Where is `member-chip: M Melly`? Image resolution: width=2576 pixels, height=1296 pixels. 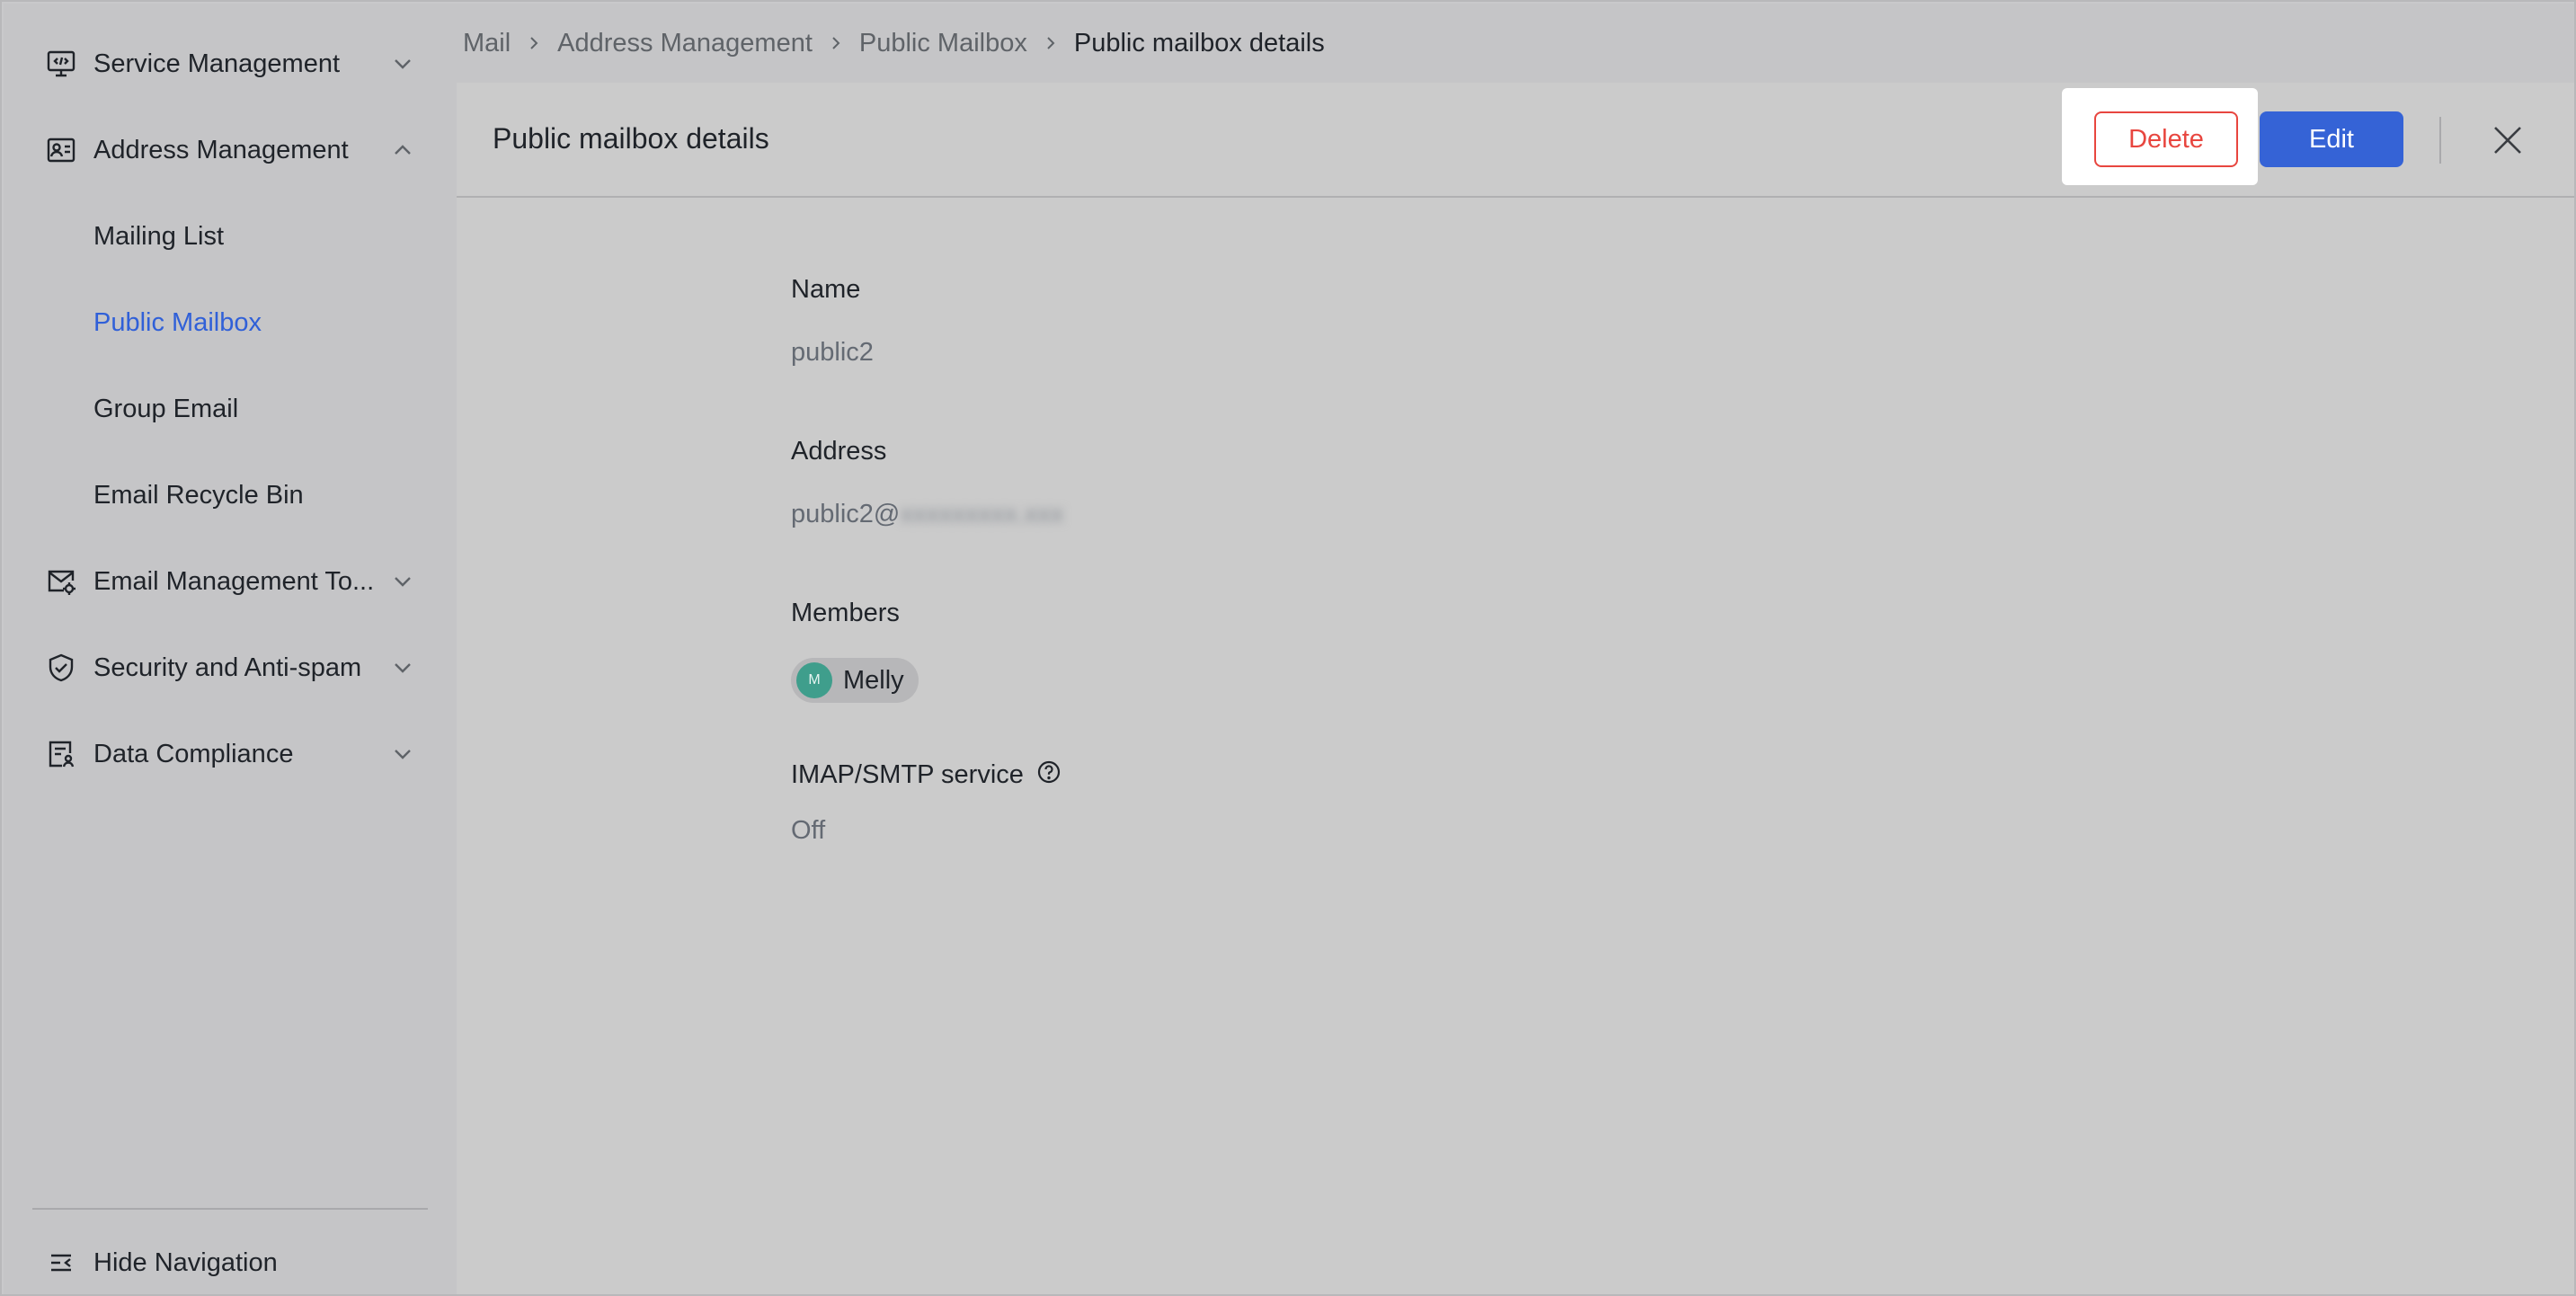 member-chip: M Melly is located at coordinates (855, 680).